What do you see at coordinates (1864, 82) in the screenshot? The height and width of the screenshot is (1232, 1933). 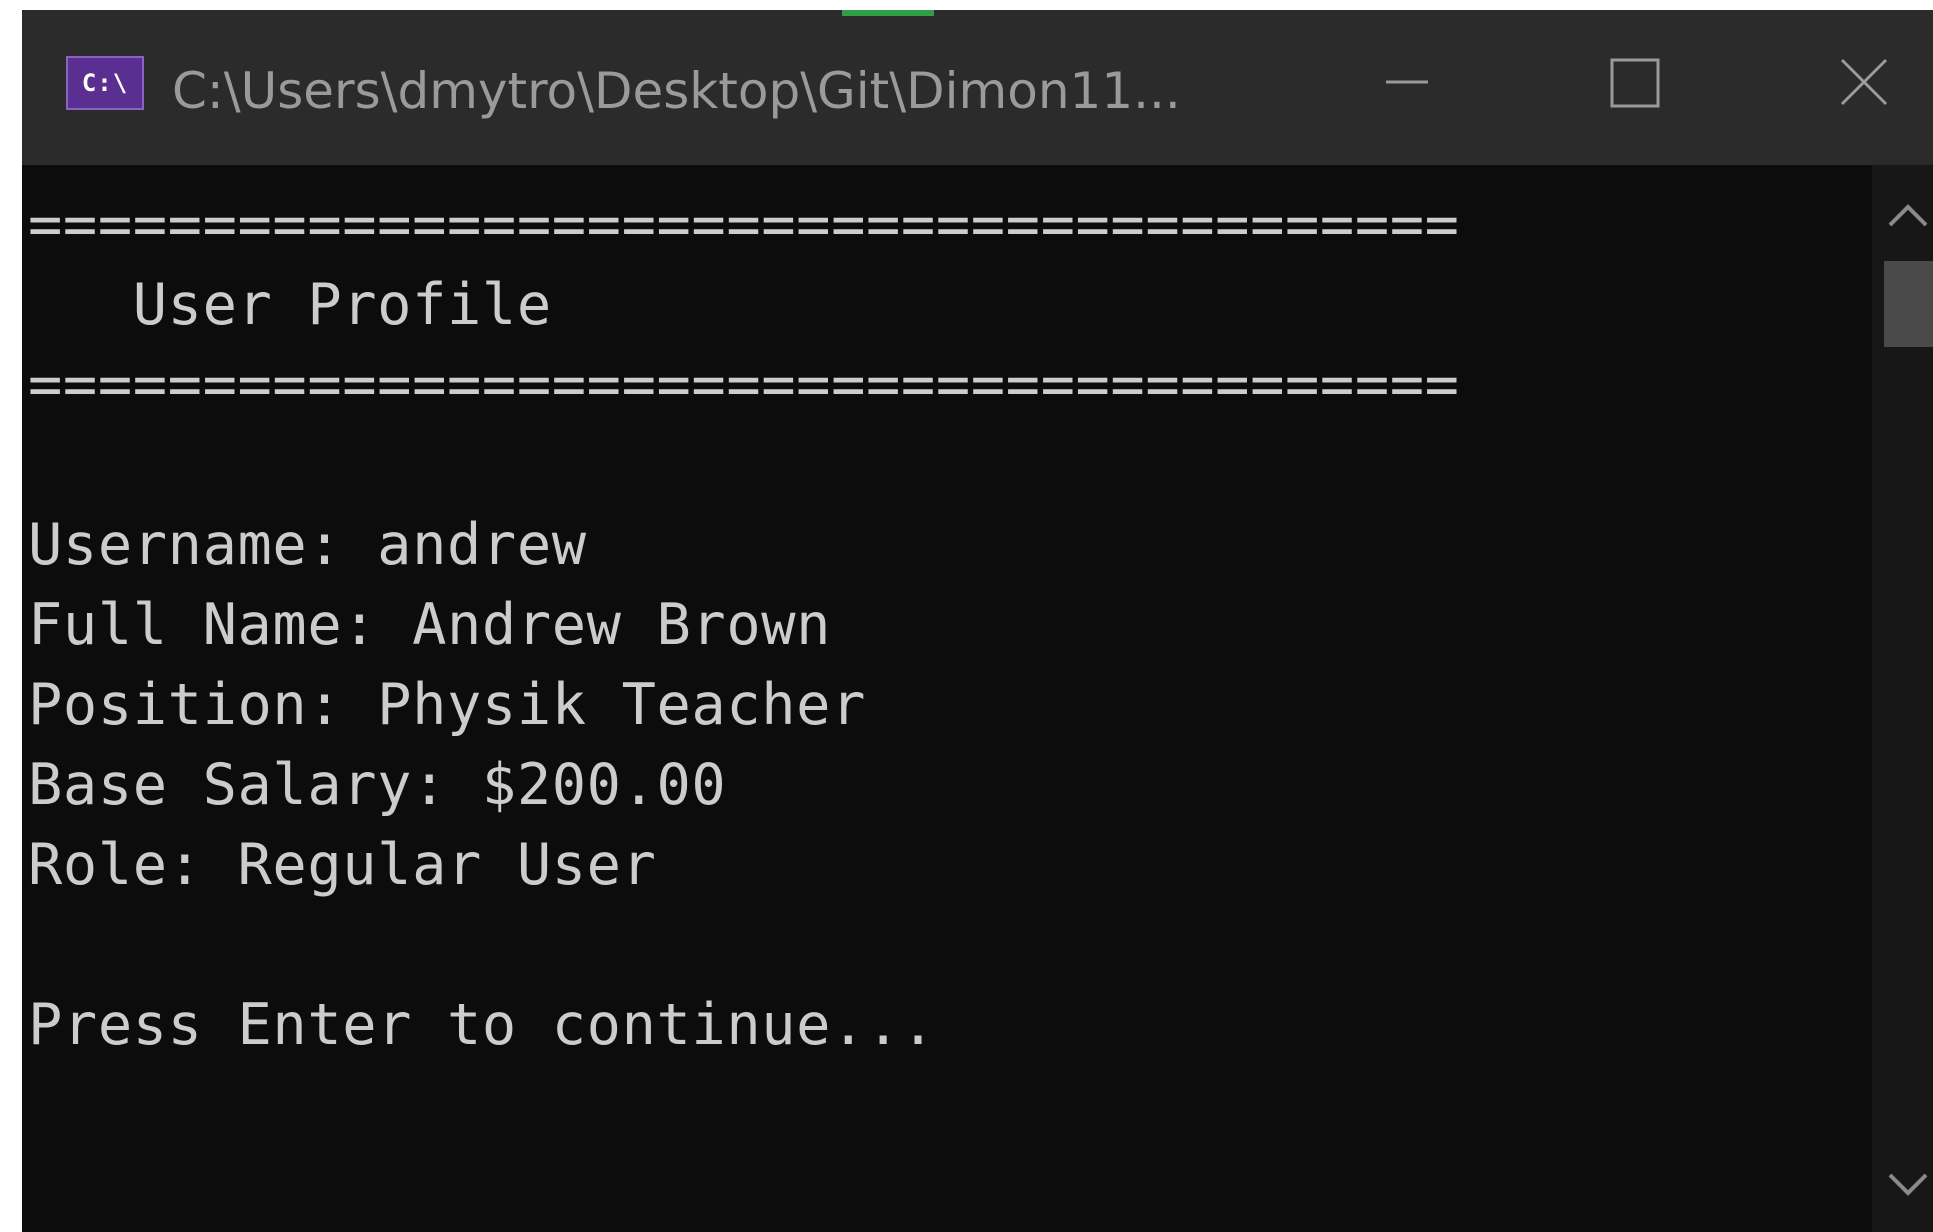 I see `close-icon` at bounding box center [1864, 82].